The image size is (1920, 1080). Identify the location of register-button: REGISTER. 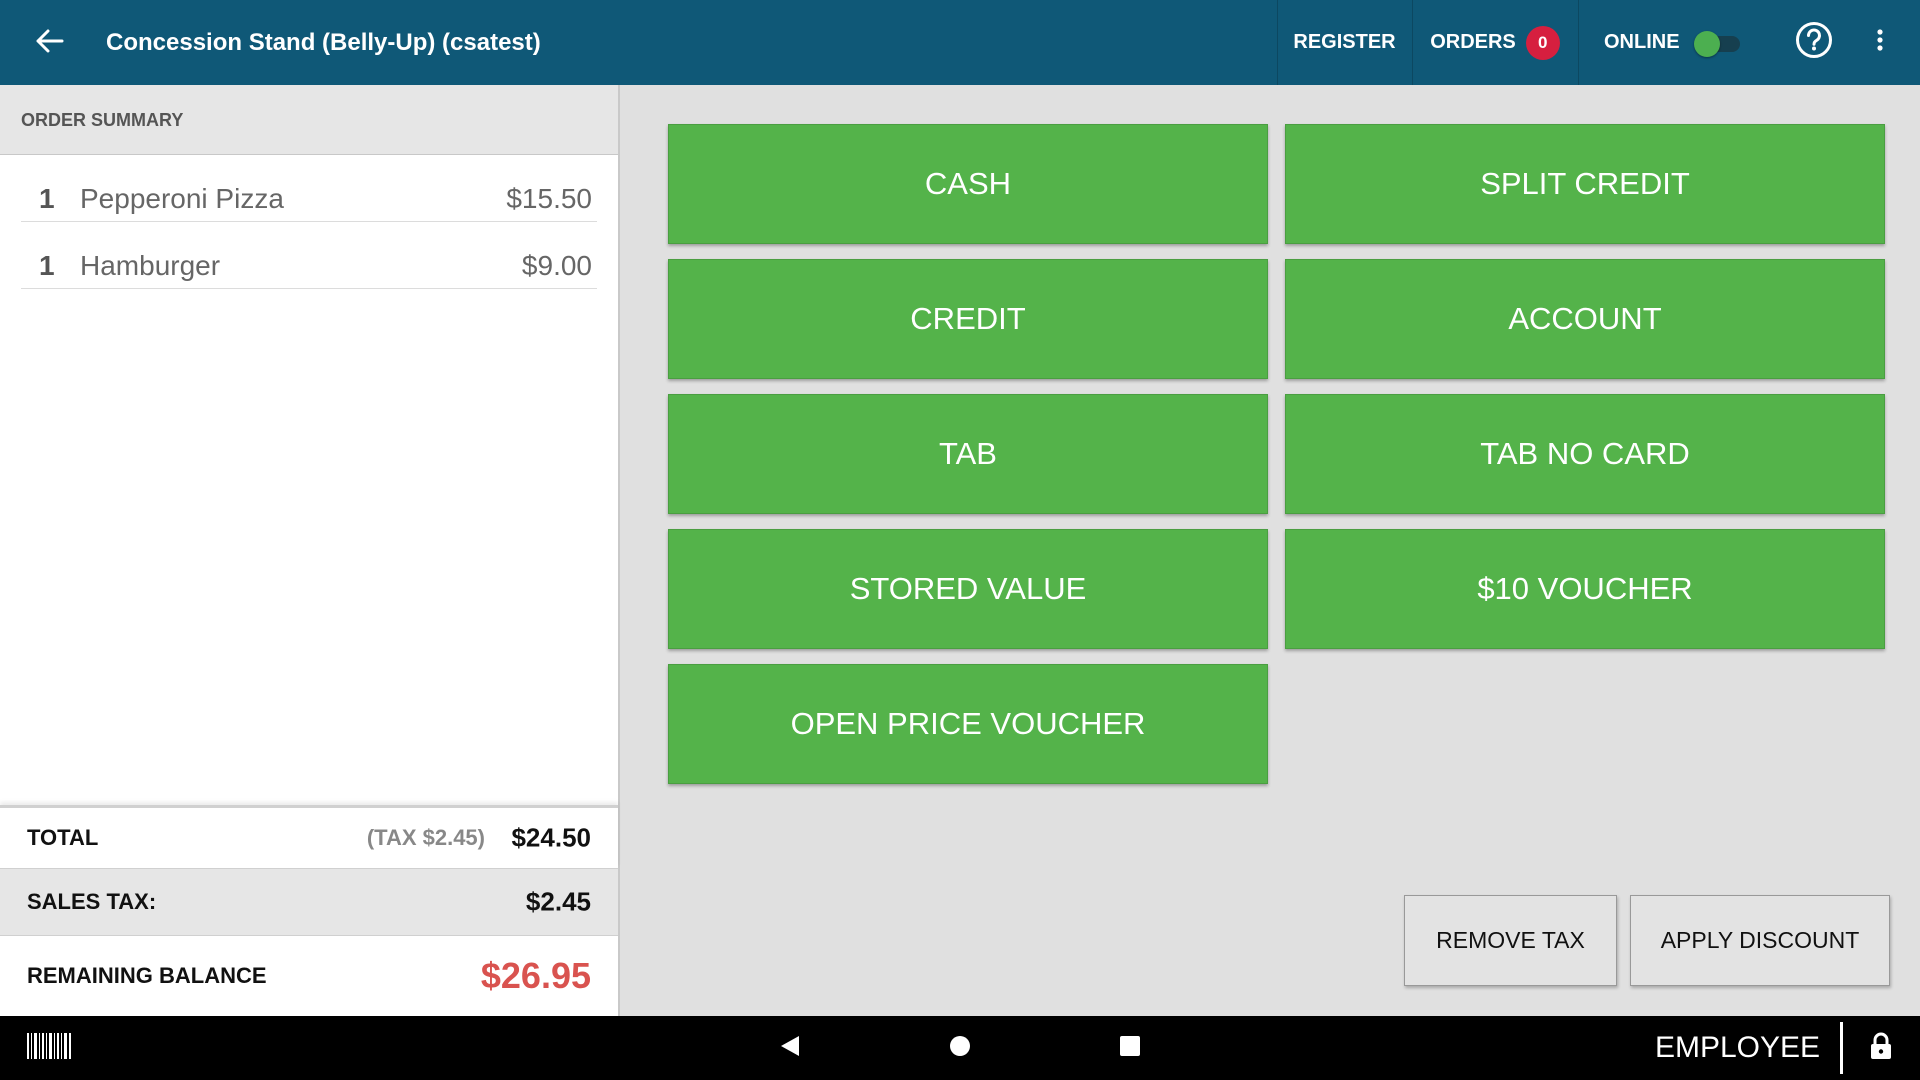
(1344, 42).